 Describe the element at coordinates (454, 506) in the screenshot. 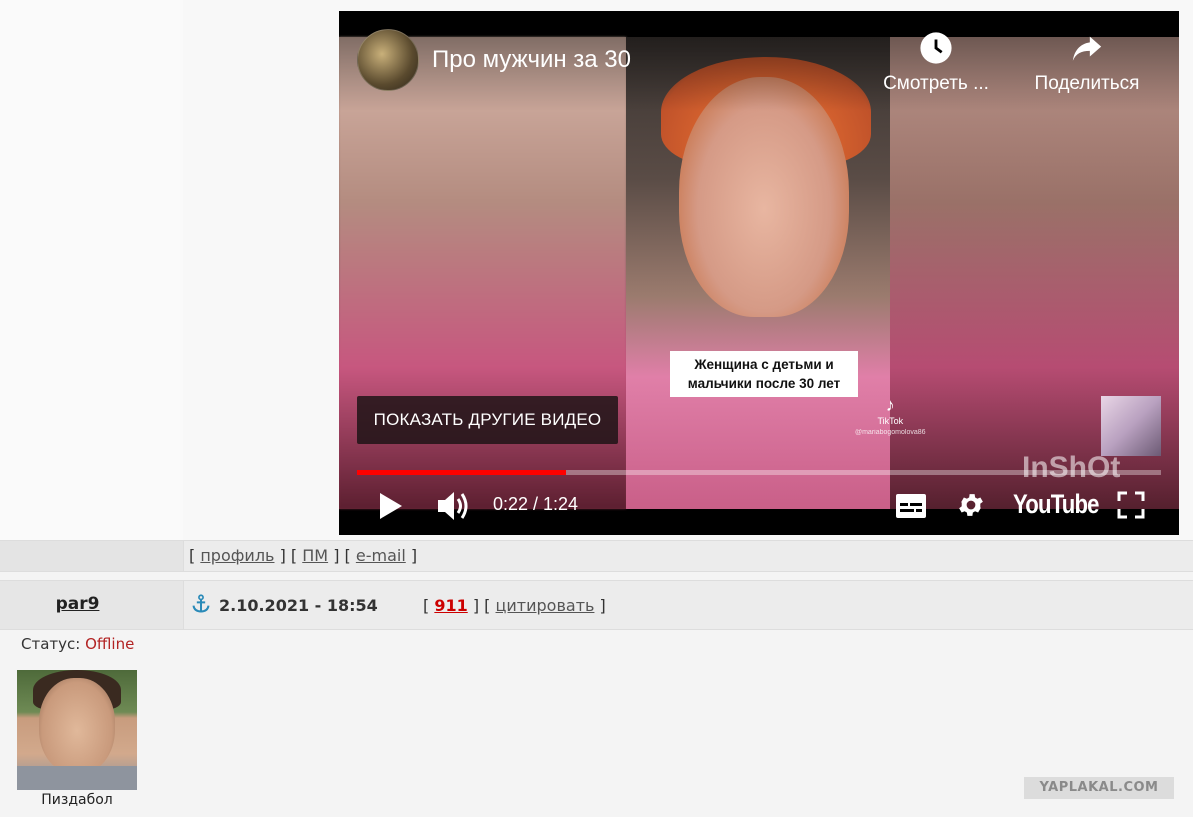

I see `volume-icon` at that location.